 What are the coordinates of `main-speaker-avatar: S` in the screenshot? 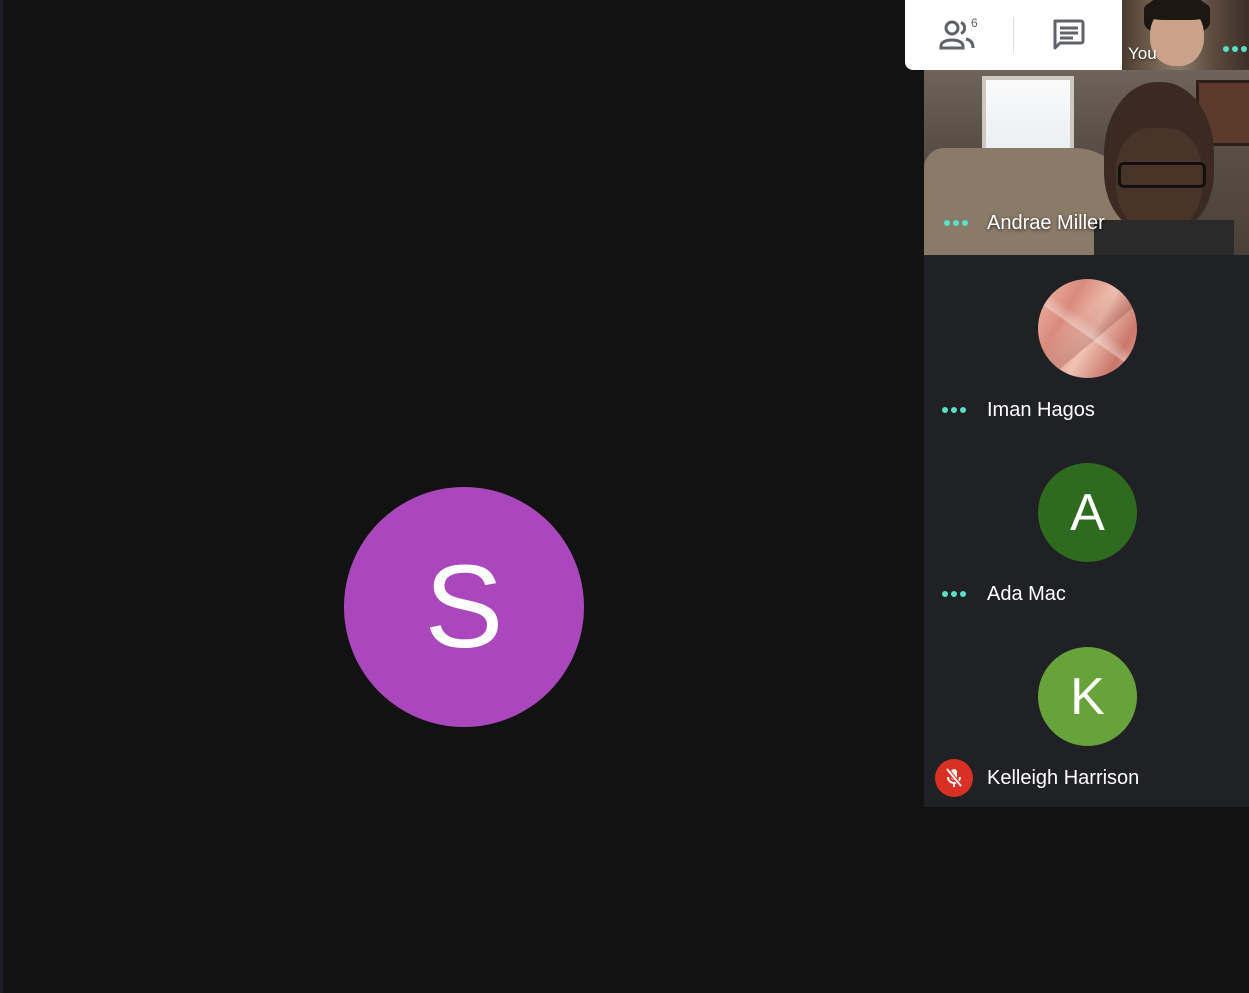 It's located at (464, 607).